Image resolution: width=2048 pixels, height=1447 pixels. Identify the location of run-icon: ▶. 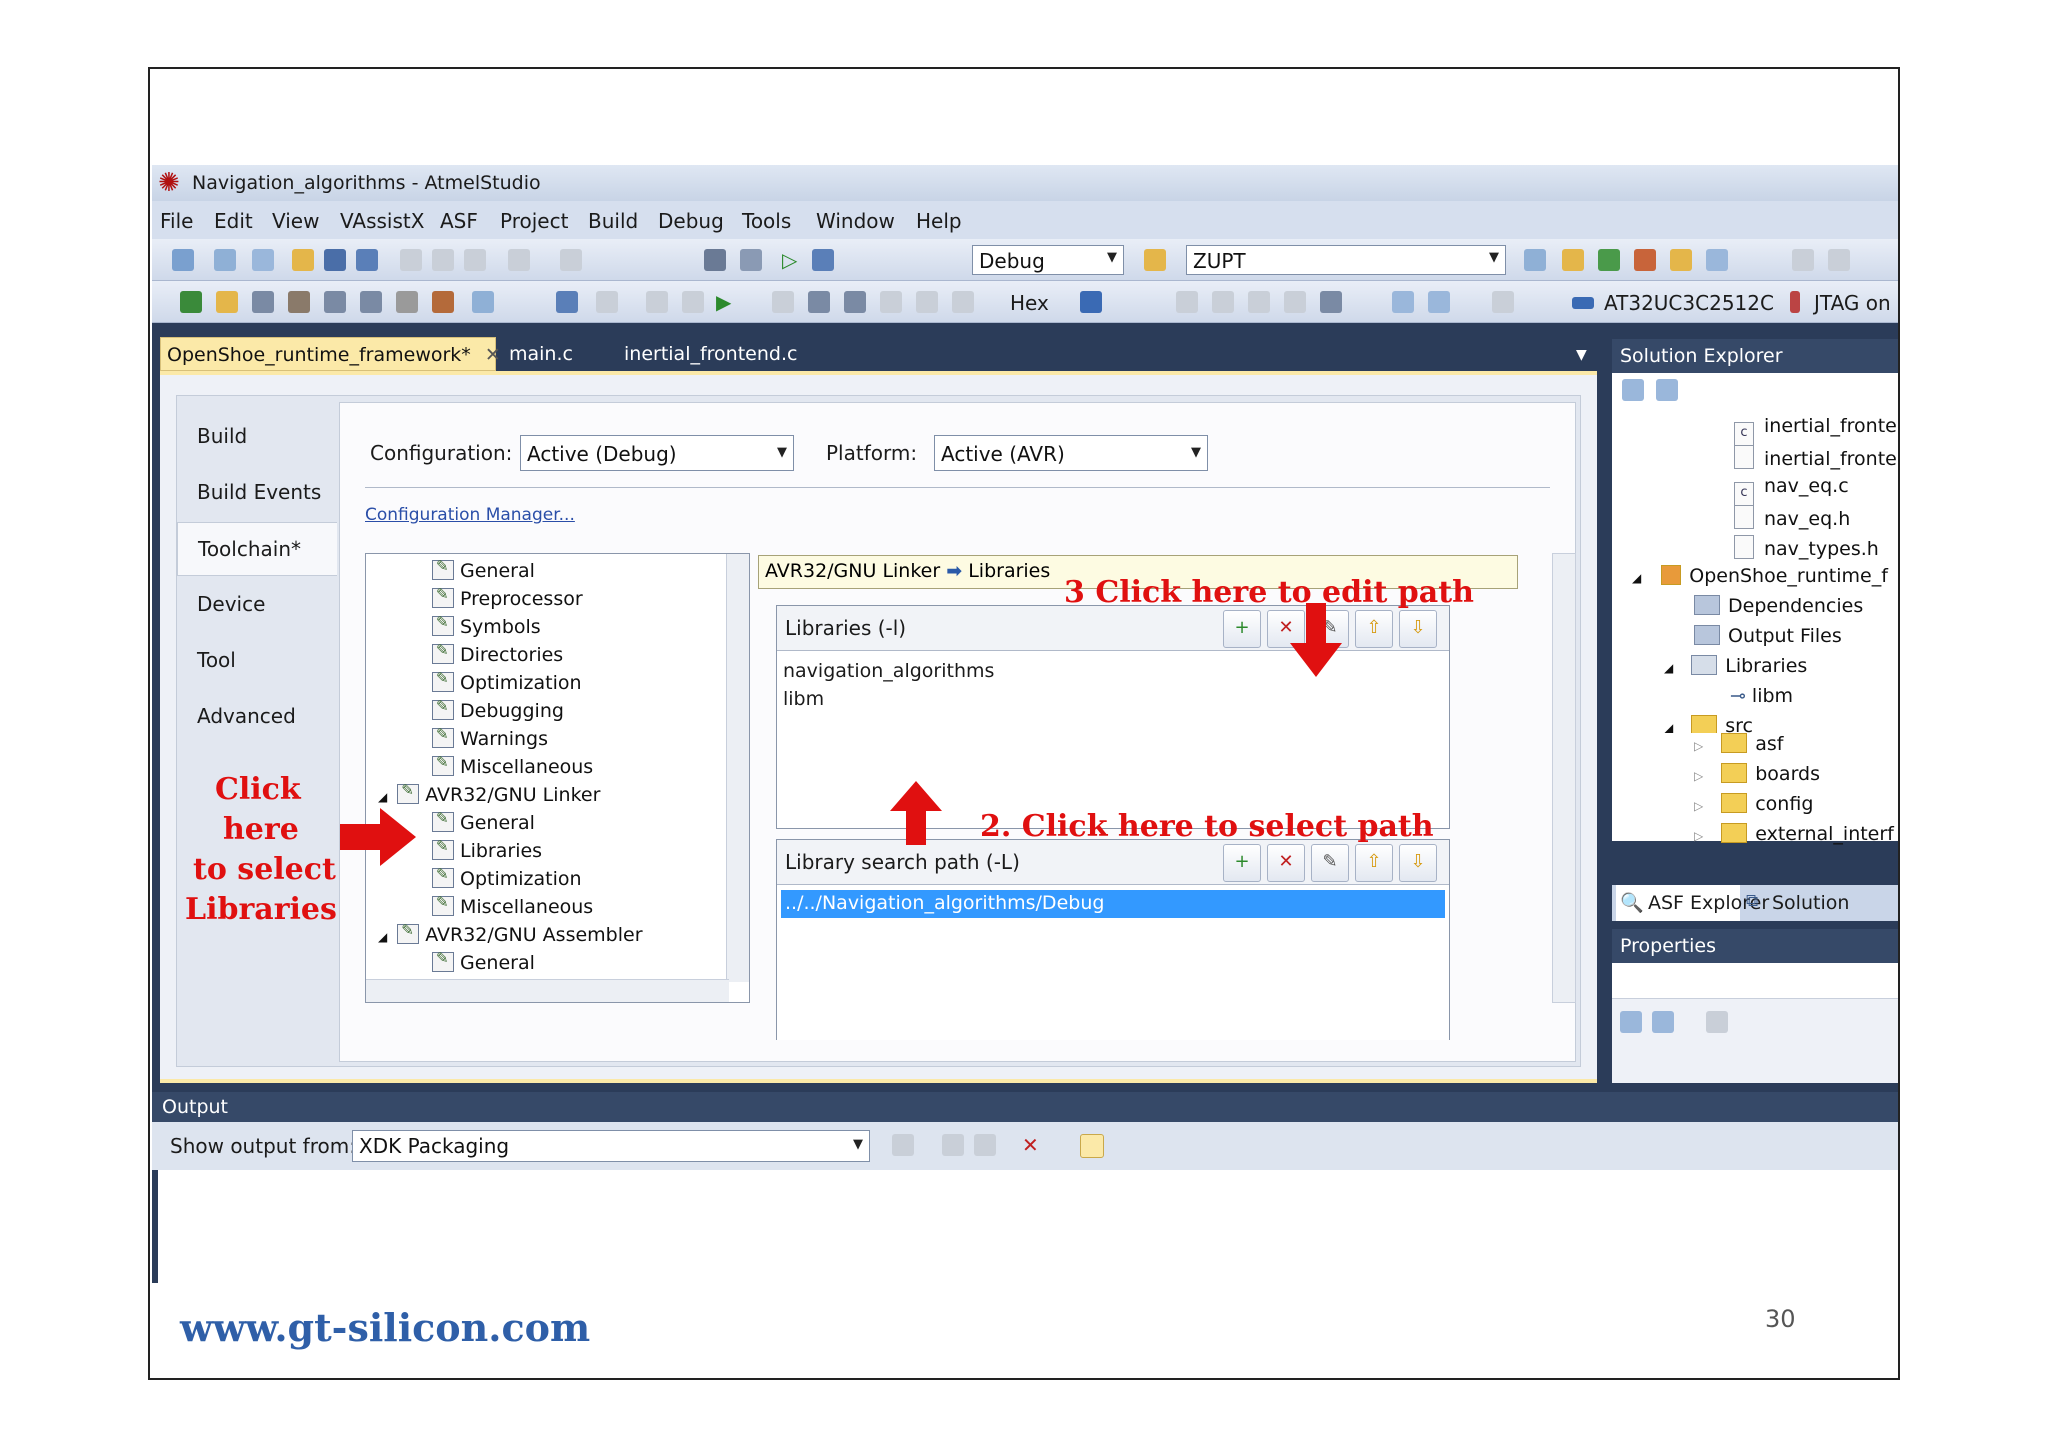
(727, 302).